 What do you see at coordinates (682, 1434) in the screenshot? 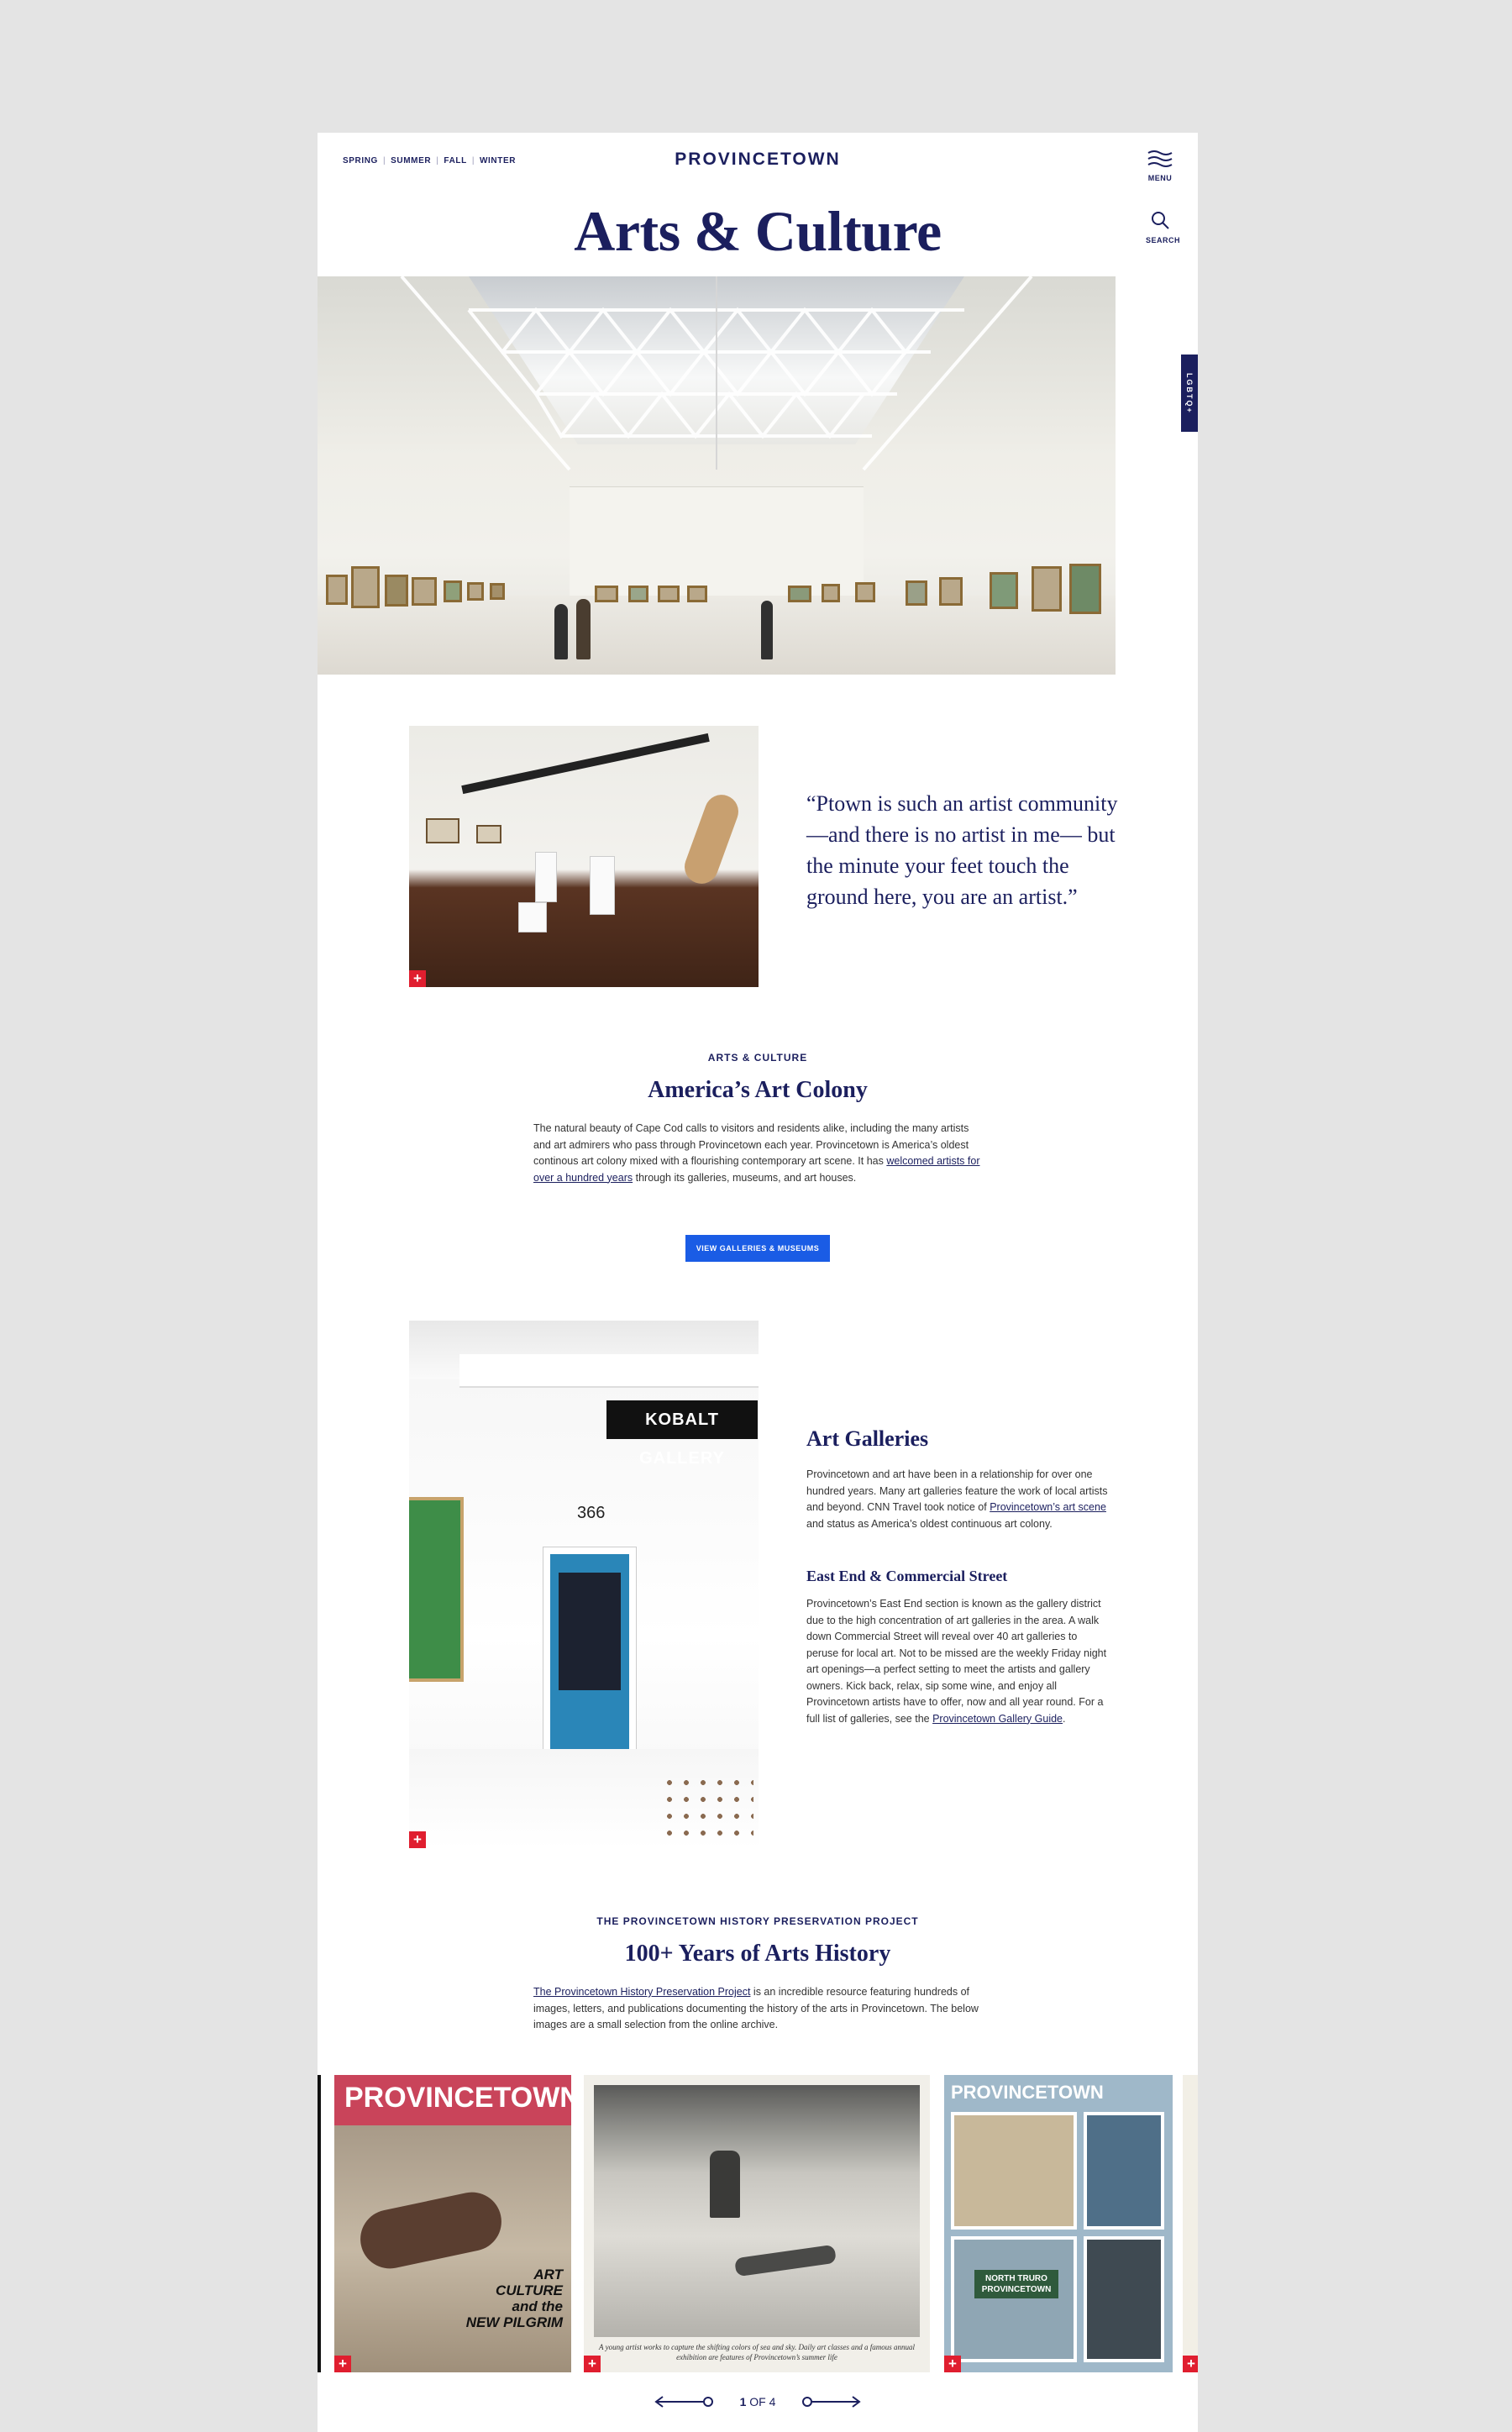
I see `gallery-sign: KOBALT GALLERY` at bounding box center [682, 1434].